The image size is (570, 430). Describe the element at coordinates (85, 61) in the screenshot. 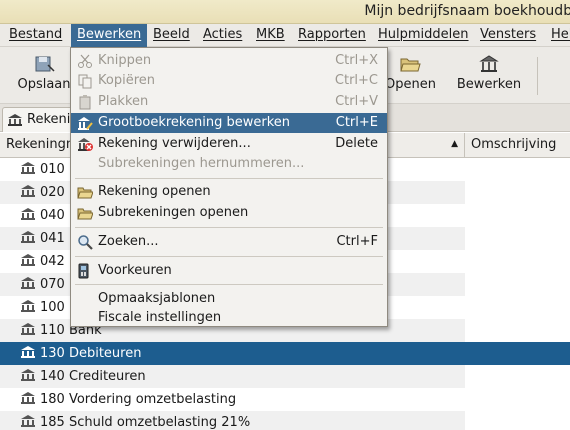

I see `scissors-icon` at that location.